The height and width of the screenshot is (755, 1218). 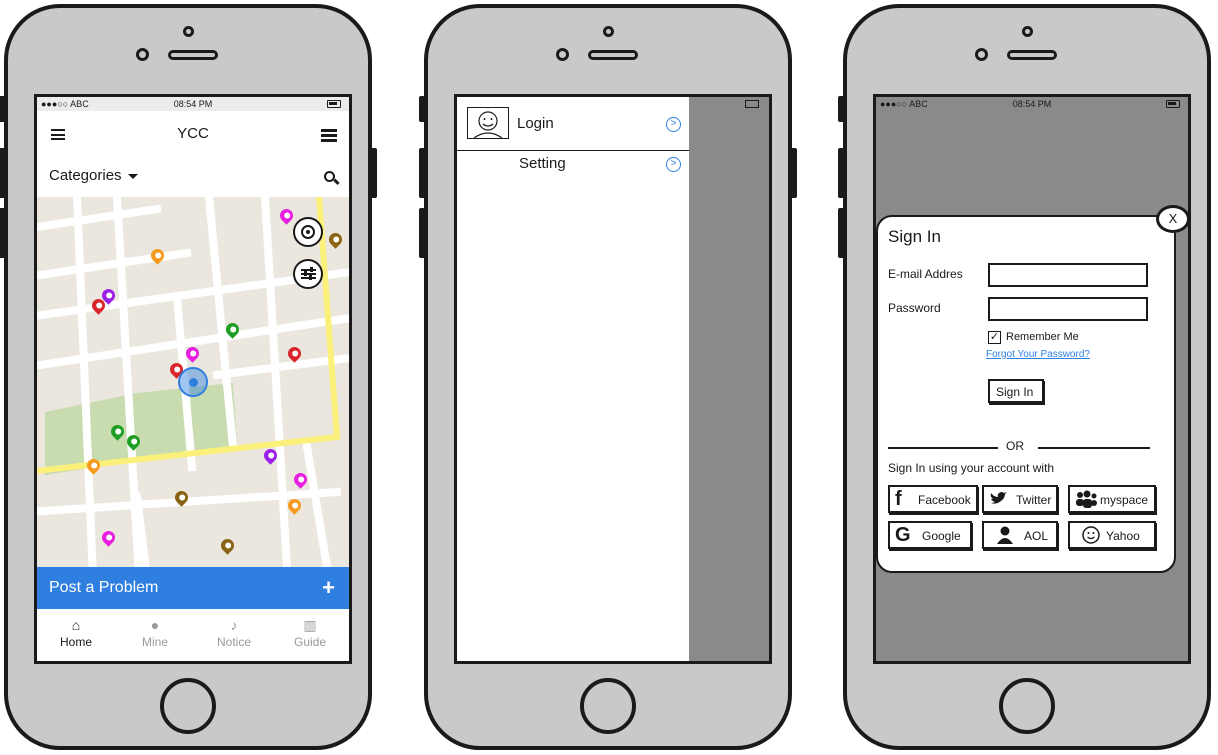 I want to click on tab-mine: ● Mine, so click(x=155, y=633).